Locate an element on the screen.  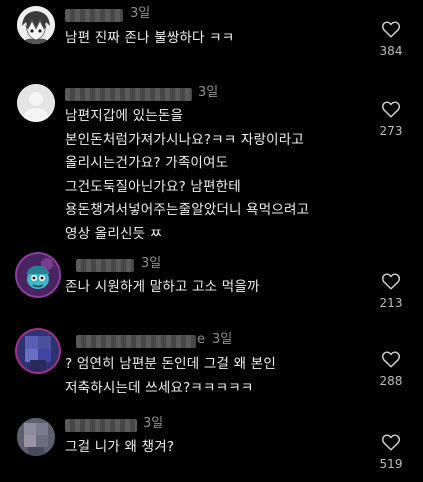
like-count: 519 is located at coordinates (391, 464).